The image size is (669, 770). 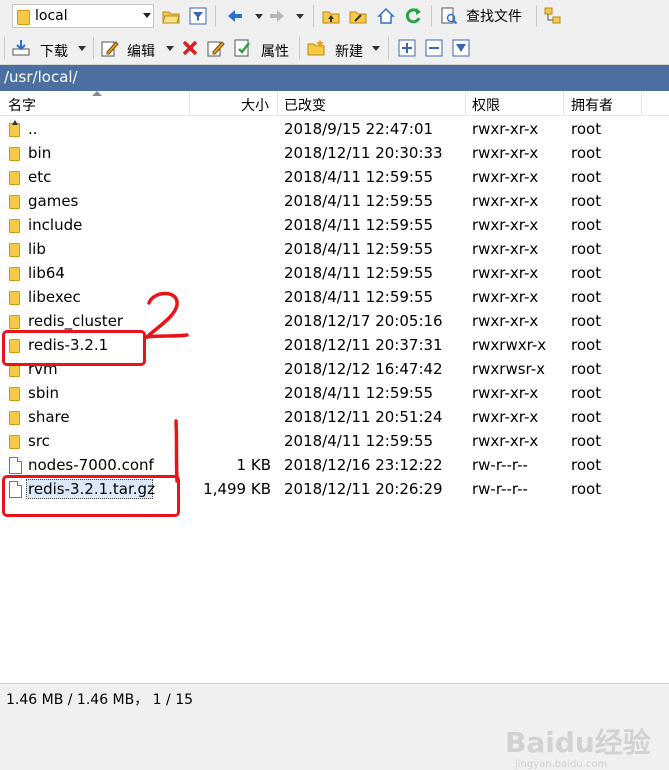 I want to click on find-files-icon, so click(x=449, y=16).